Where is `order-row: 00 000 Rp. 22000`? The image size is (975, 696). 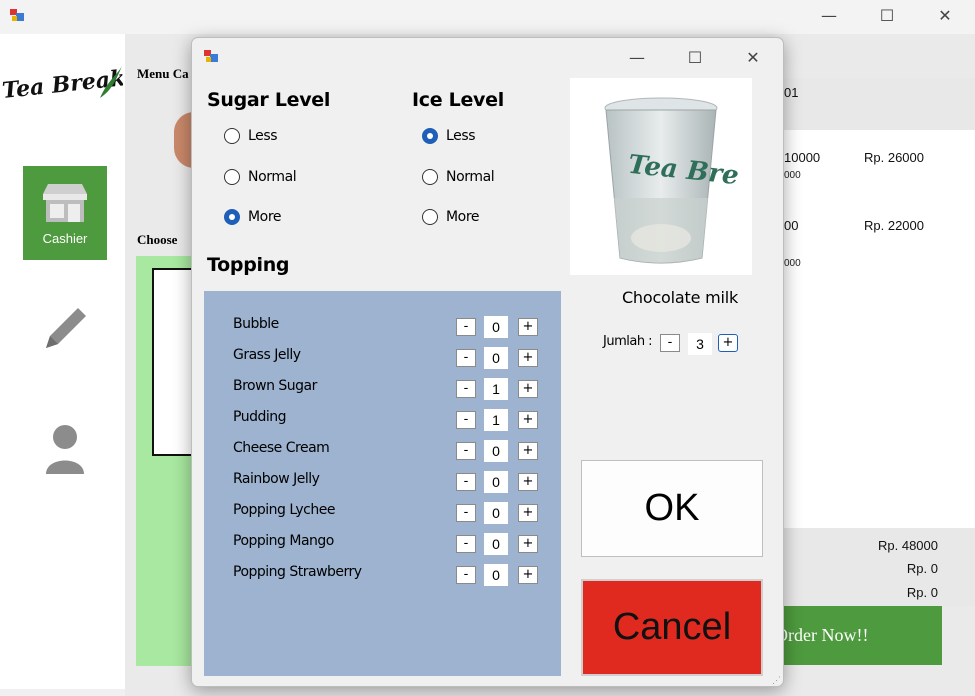
order-row: 00 000 Rp. 22000 is located at coordinates (879, 248).